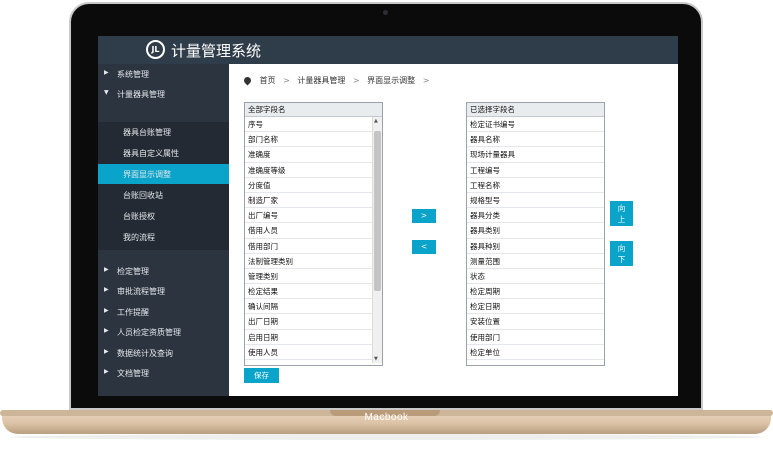  What do you see at coordinates (386, 437) in the screenshot?
I see `laptop-shadow` at bounding box center [386, 437].